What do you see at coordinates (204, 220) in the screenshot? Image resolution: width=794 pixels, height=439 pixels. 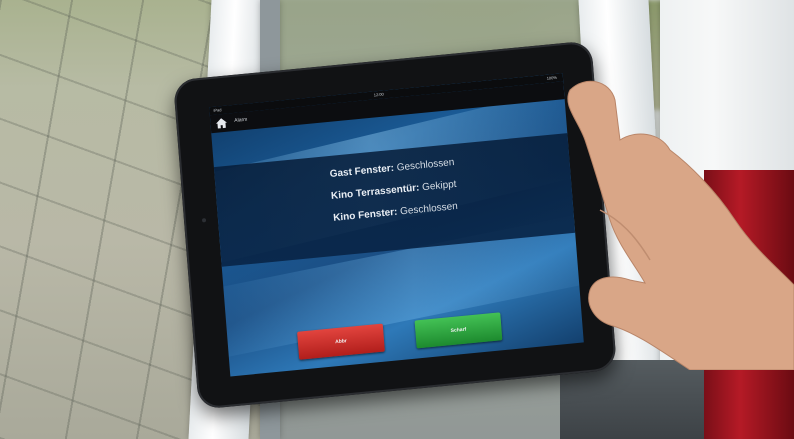 I see `camera-dot` at bounding box center [204, 220].